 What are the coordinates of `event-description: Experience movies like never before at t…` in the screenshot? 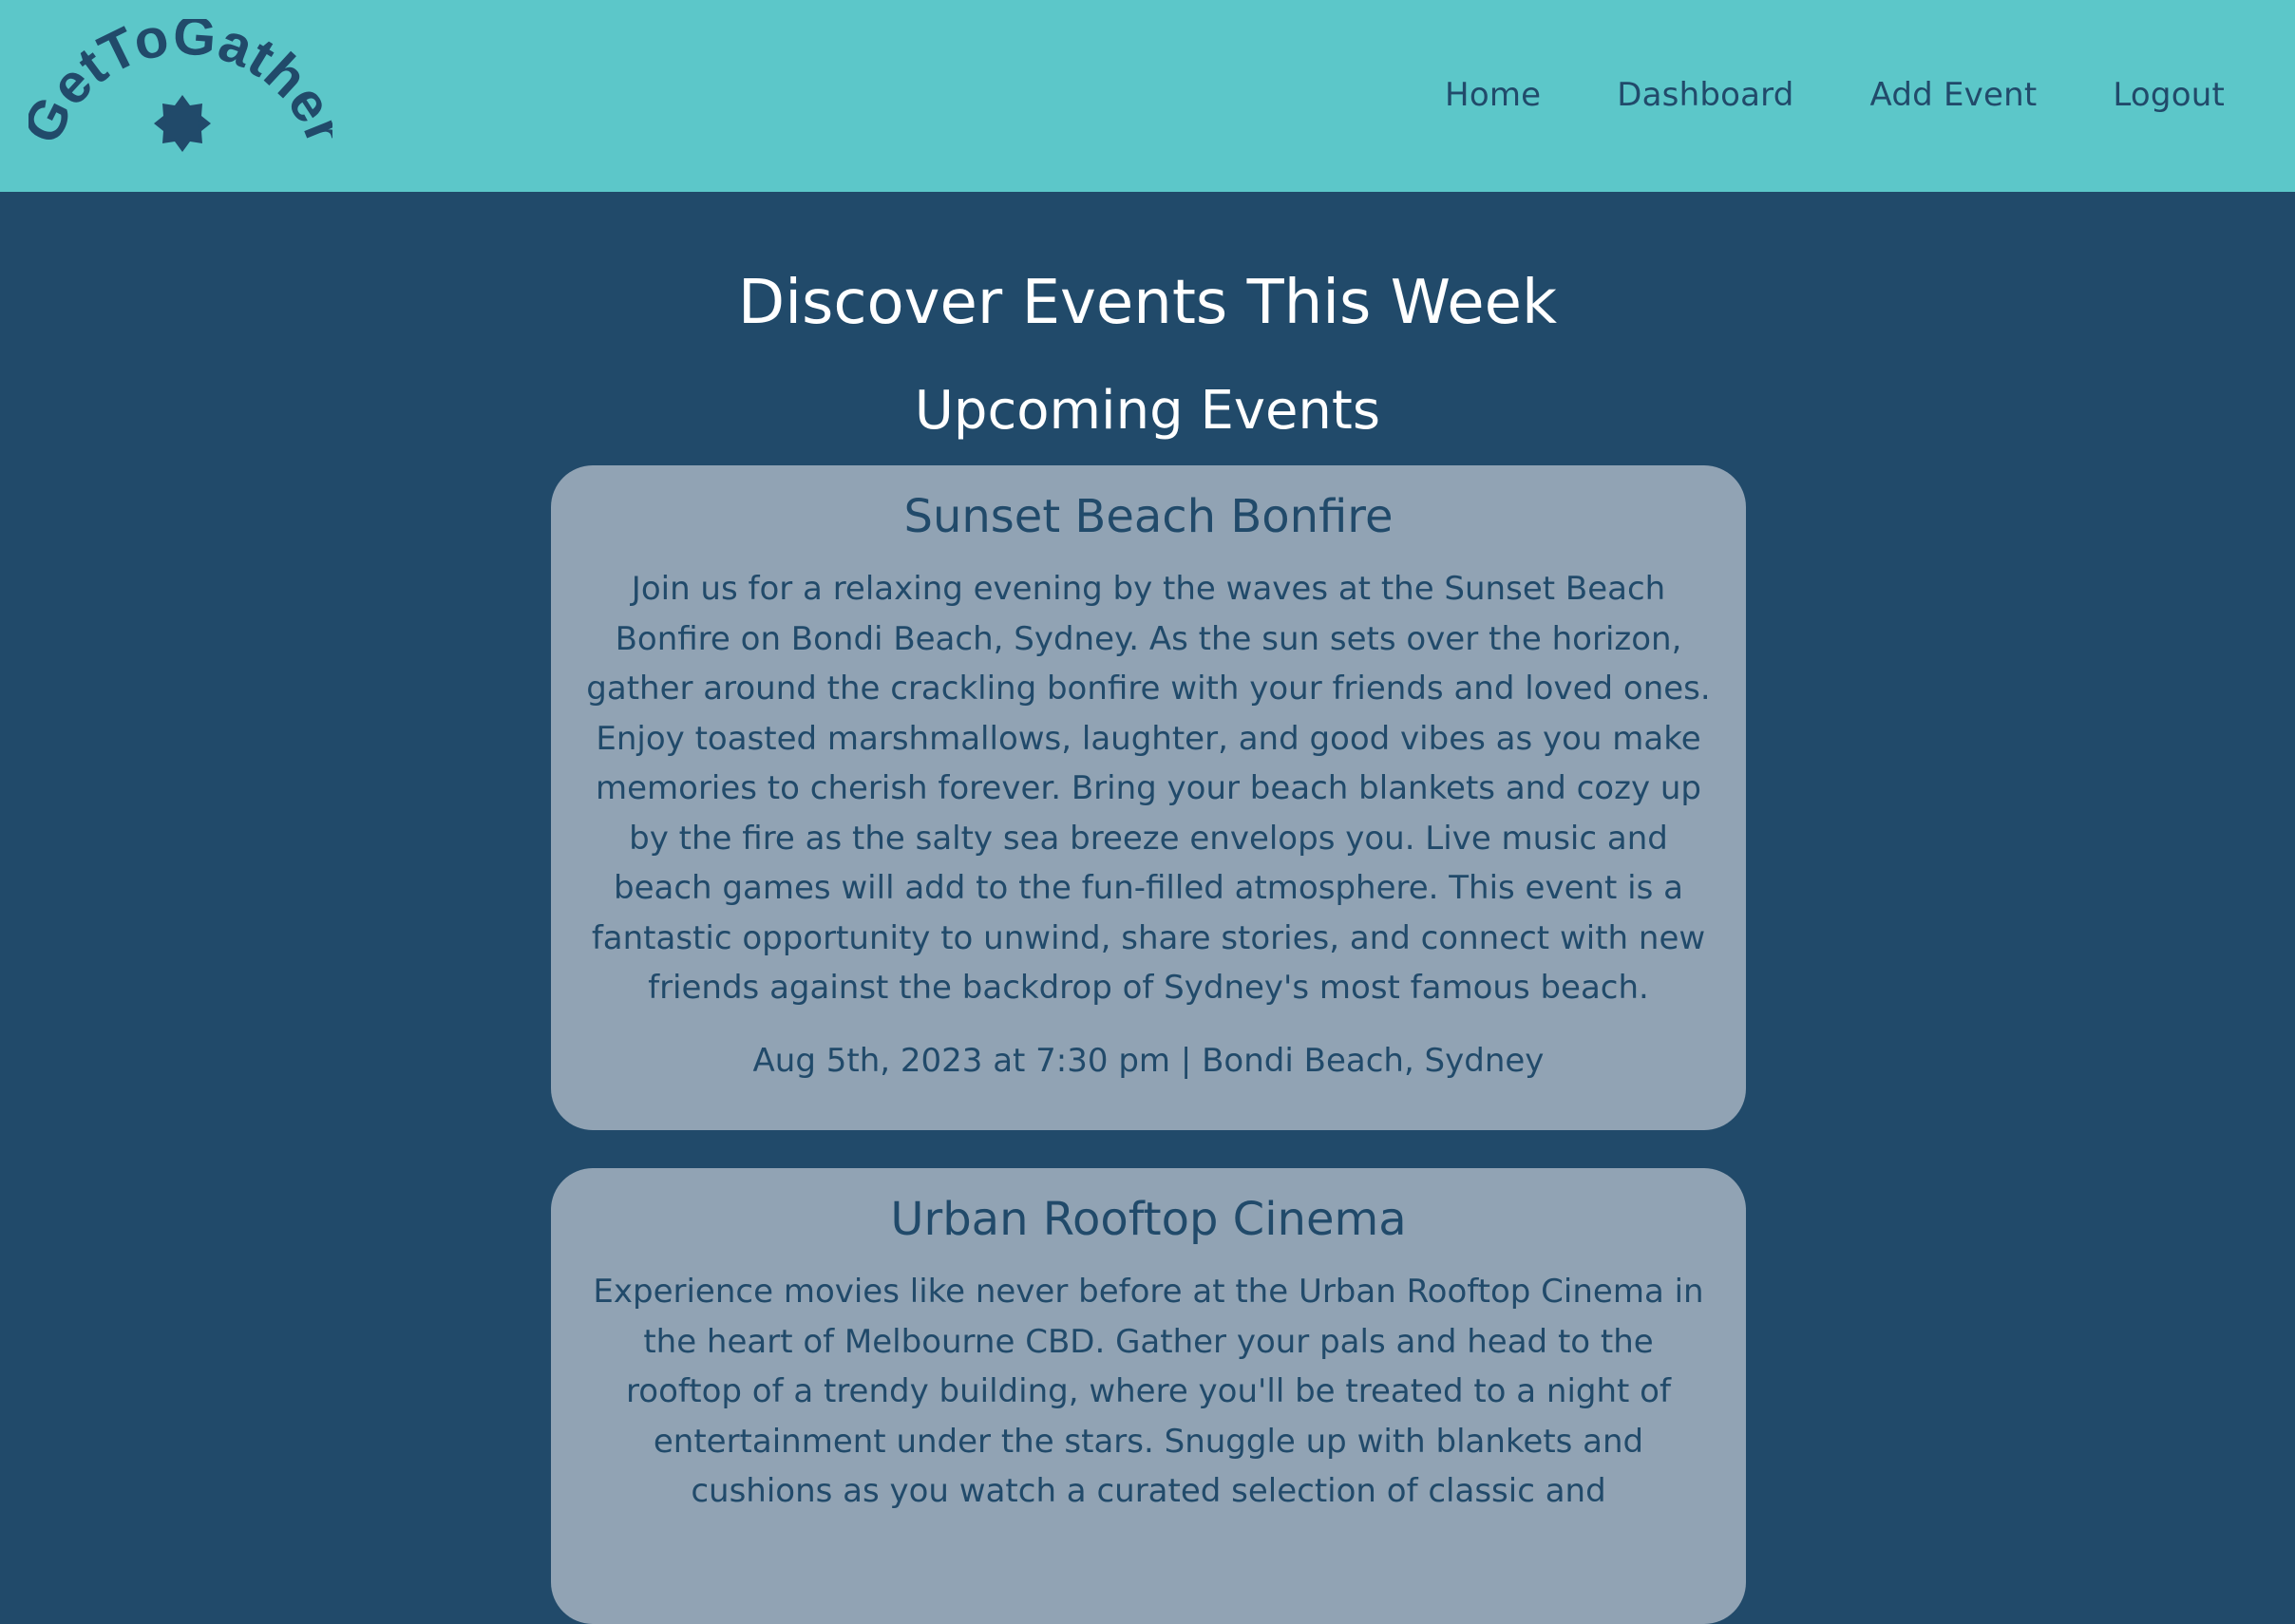 It's located at (1148, 1391).